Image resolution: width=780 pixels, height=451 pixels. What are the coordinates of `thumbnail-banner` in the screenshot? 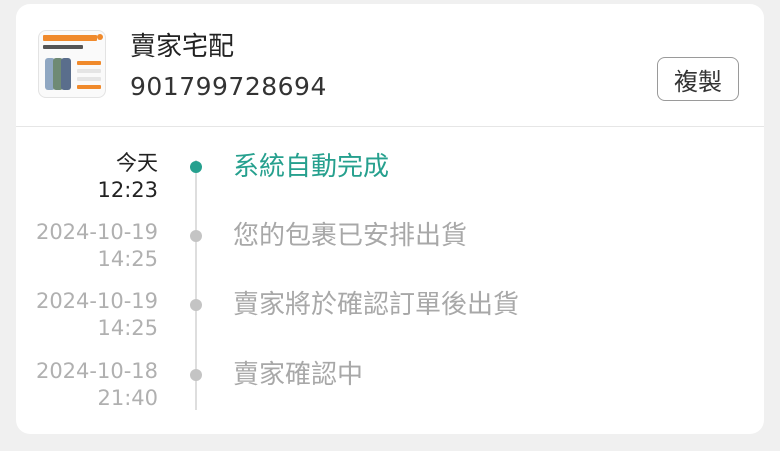 It's located at (70, 38).